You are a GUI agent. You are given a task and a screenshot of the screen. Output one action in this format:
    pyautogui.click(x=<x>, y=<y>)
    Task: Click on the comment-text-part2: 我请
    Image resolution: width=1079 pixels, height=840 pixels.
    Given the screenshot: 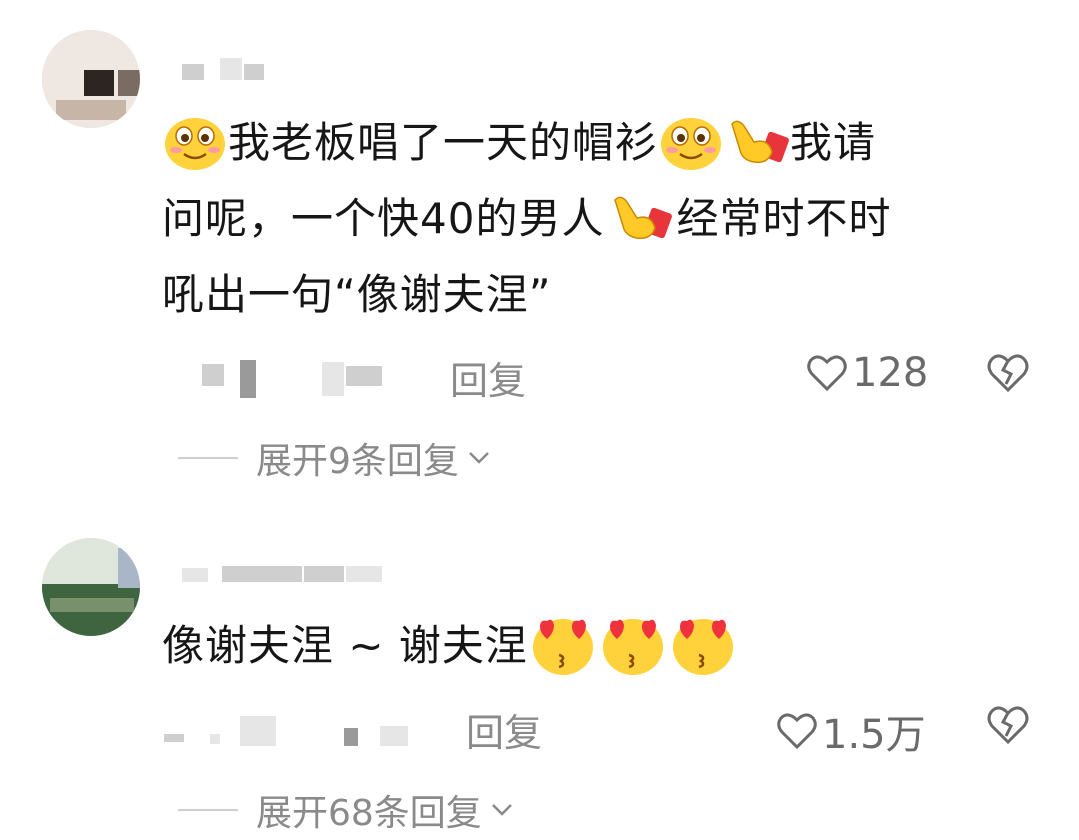 What is the action you would take?
    pyautogui.click(x=833, y=142)
    